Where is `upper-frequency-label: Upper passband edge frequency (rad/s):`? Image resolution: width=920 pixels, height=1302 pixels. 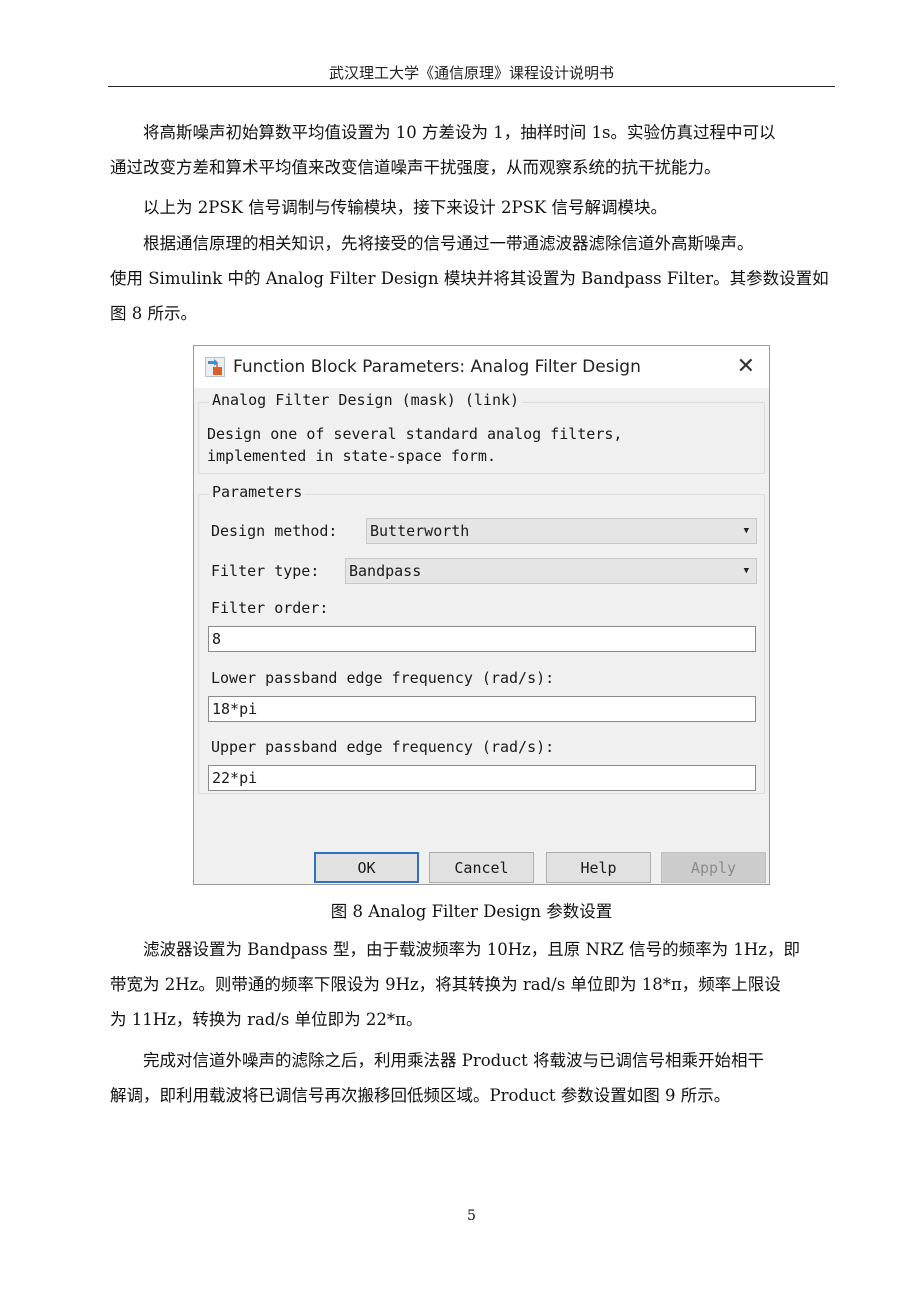
upper-frequency-label: Upper passband edge frequency (rad/s): is located at coordinates (383, 747).